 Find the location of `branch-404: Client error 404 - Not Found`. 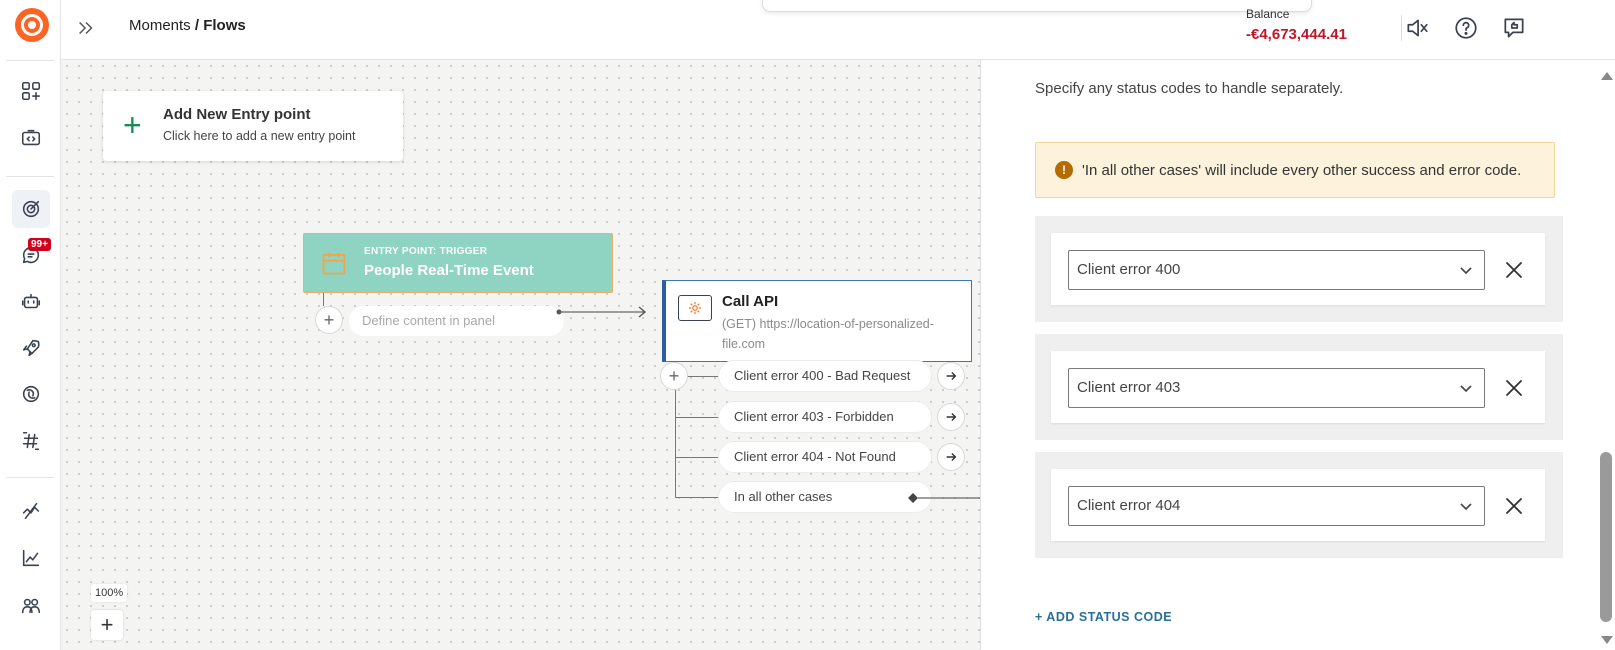

branch-404: Client error 404 - Not Found is located at coordinates (825, 457).